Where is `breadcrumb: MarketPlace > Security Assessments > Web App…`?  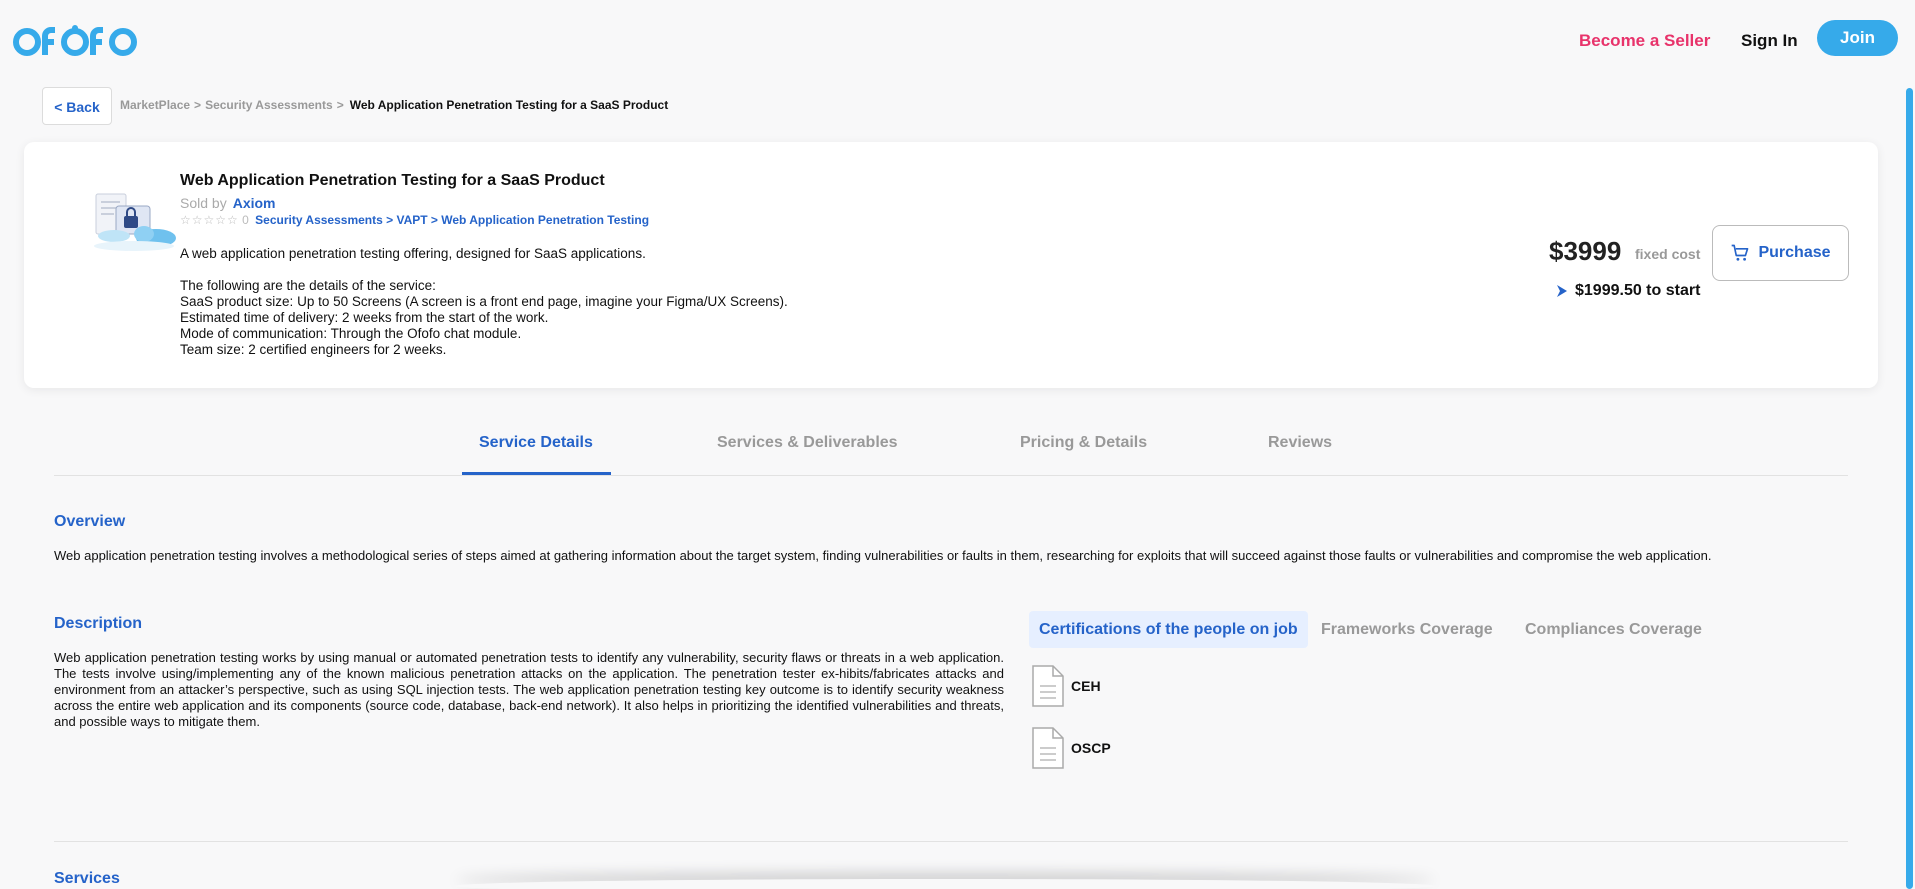 breadcrumb: MarketPlace > Security Assessments > Web App… is located at coordinates (394, 105).